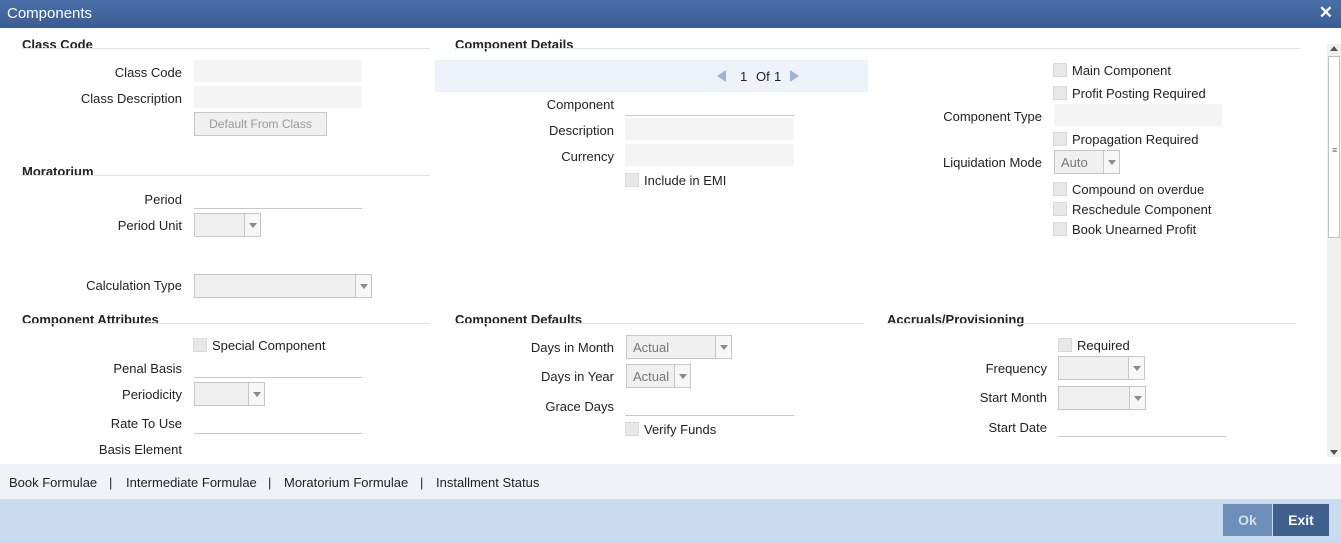 The image size is (1341, 543). I want to click on profit-posting-required-label: Profit Posting Required, so click(1139, 93).